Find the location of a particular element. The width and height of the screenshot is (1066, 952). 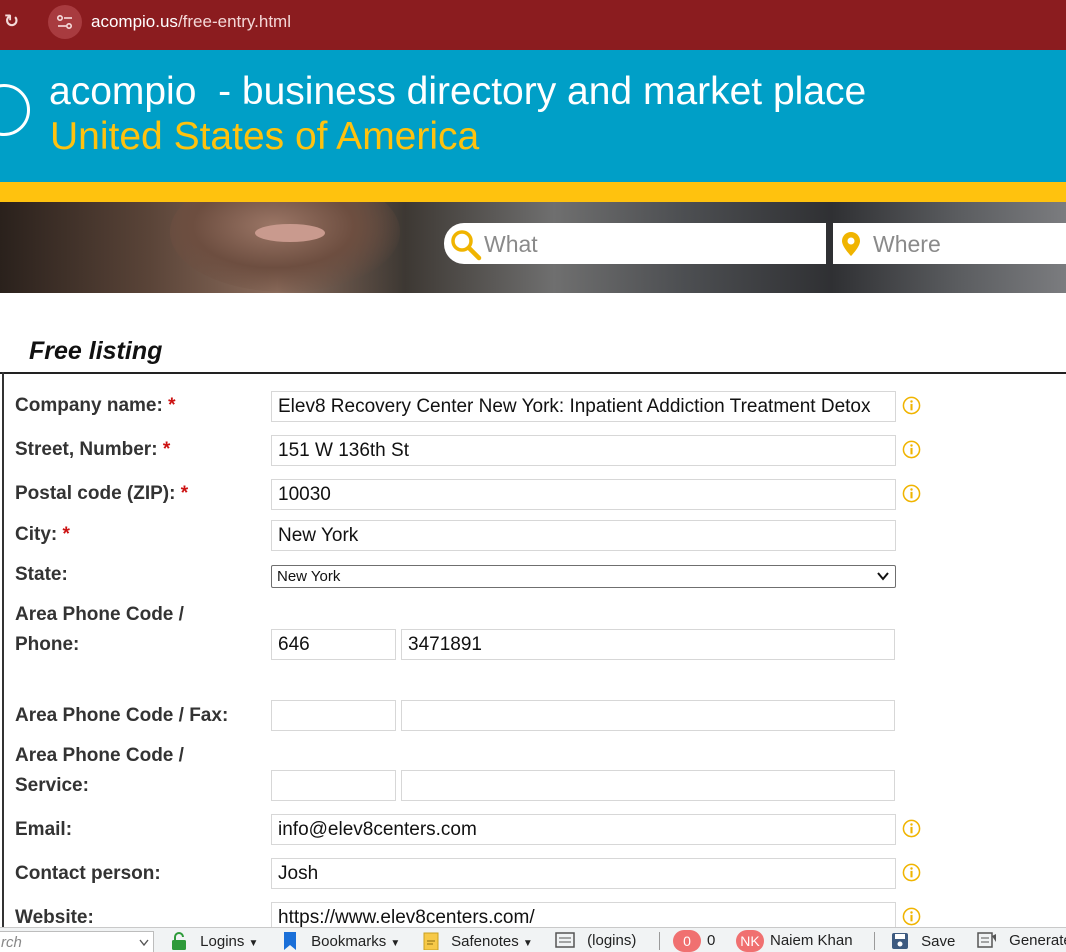

country-name: United States of America is located at coordinates (265, 136).